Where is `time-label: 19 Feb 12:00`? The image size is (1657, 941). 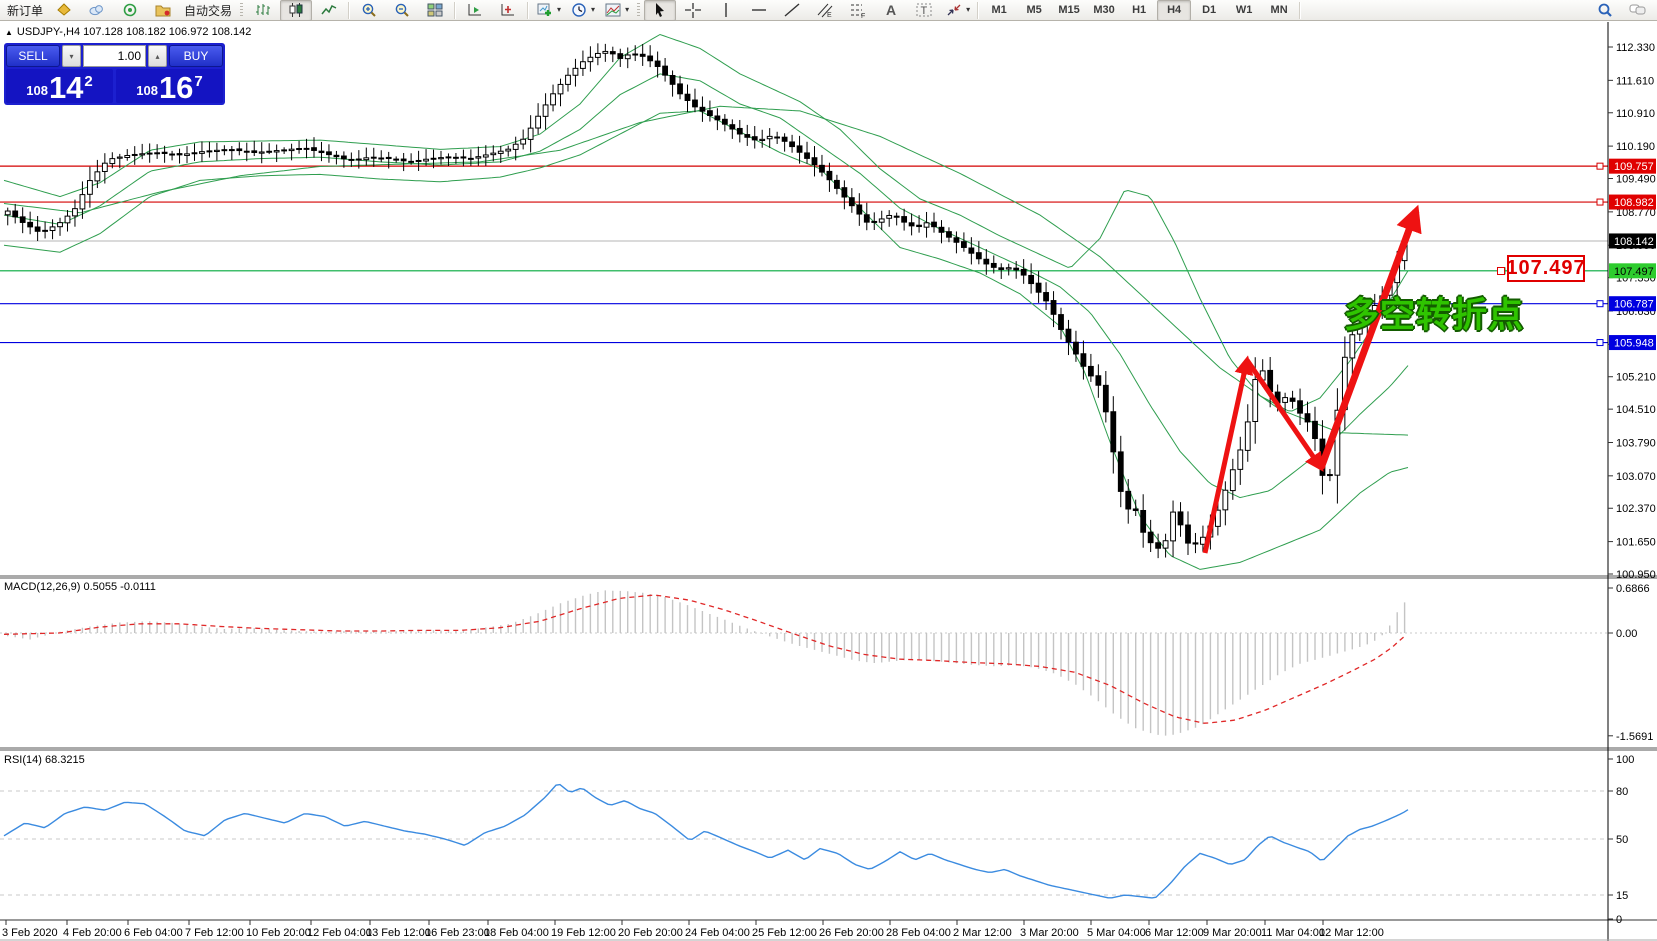
time-label: 19 Feb 12:00 is located at coordinates (583, 933).